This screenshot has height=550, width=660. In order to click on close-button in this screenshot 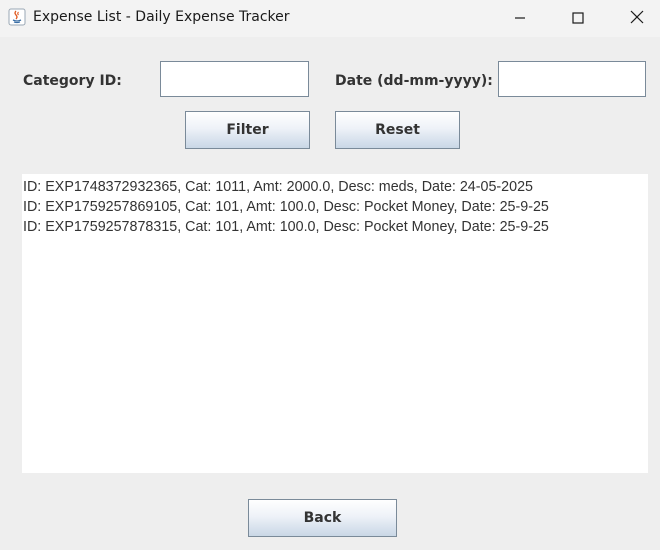, I will do `click(637, 18)`.